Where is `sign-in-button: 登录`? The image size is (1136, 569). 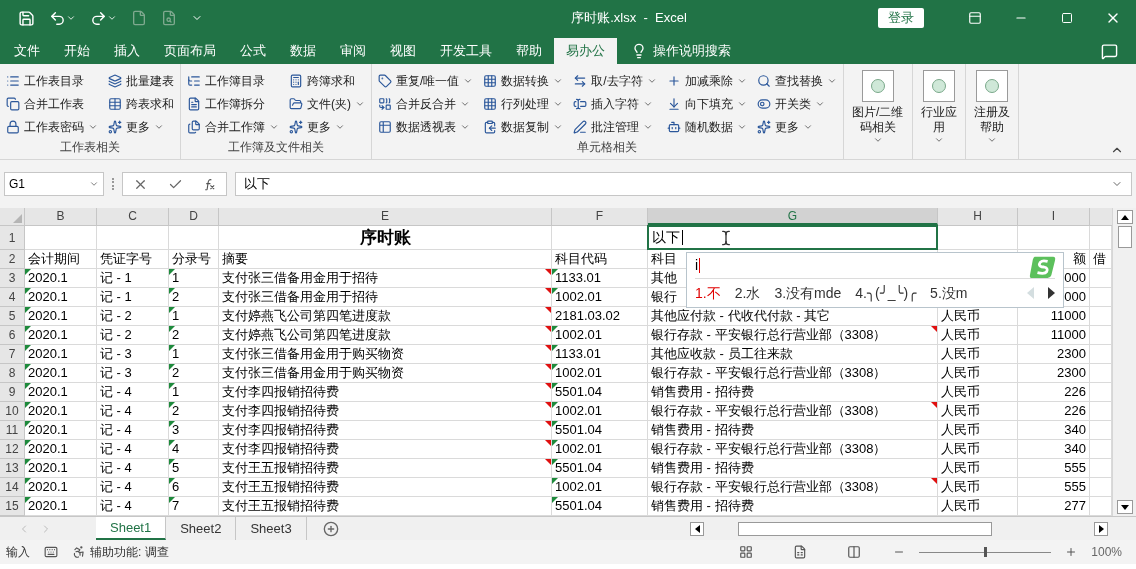 sign-in-button: 登录 is located at coordinates (901, 18).